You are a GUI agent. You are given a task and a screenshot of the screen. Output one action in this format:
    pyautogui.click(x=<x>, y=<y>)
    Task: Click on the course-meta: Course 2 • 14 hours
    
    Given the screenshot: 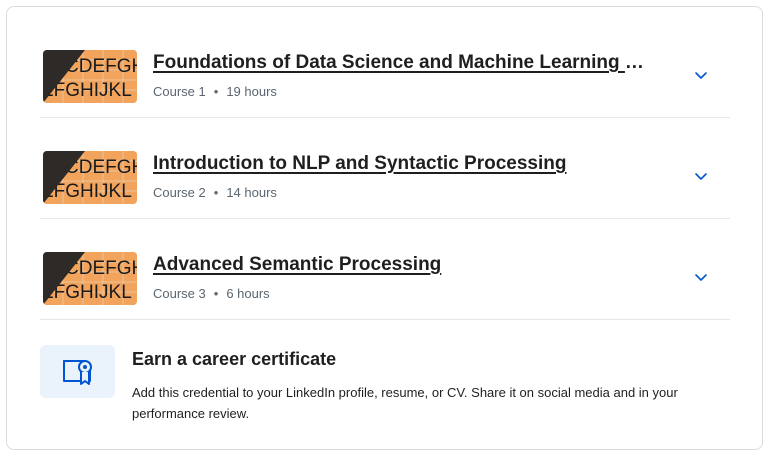 What is the action you would take?
    pyautogui.click(x=215, y=192)
    